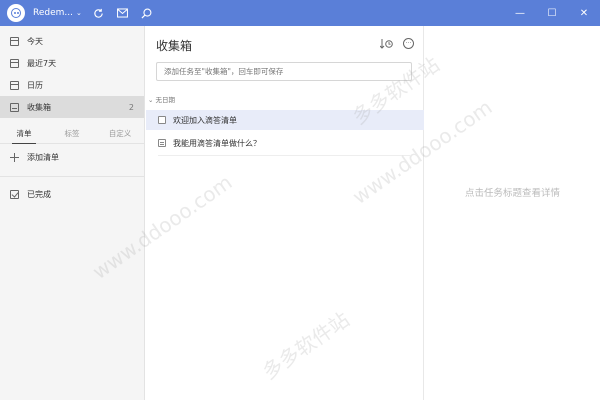  I want to click on title-bar: Redem... ⌄ — ☐ ✕, so click(300, 13).